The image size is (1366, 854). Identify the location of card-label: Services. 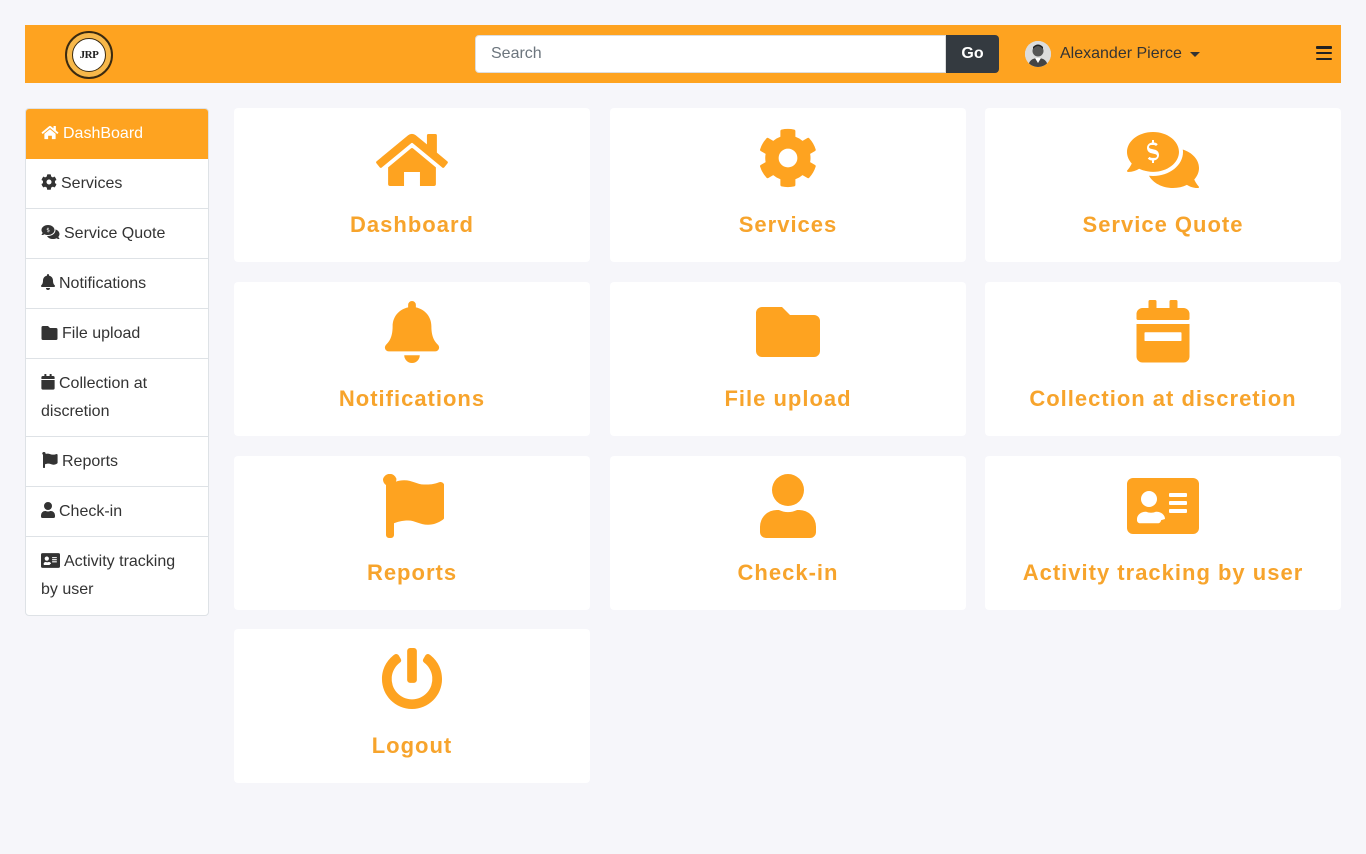
(788, 224).